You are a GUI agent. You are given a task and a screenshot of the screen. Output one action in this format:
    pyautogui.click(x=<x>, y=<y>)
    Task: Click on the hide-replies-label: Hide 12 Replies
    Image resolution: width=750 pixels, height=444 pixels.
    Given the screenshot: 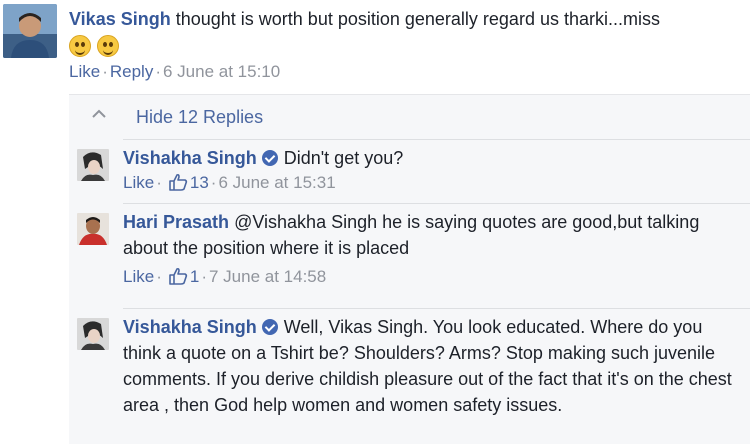 What is the action you would take?
    pyautogui.click(x=199, y=117)
    